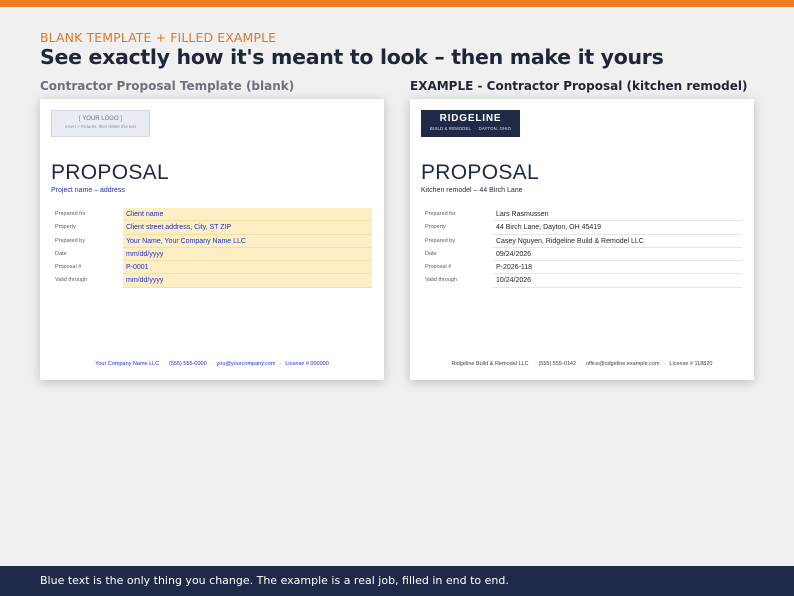 This screenshot has width=794, height=596. Describe the element at coordinates (307, 364) in the screenshot. I see `footer-license: License # 000000` at that location.